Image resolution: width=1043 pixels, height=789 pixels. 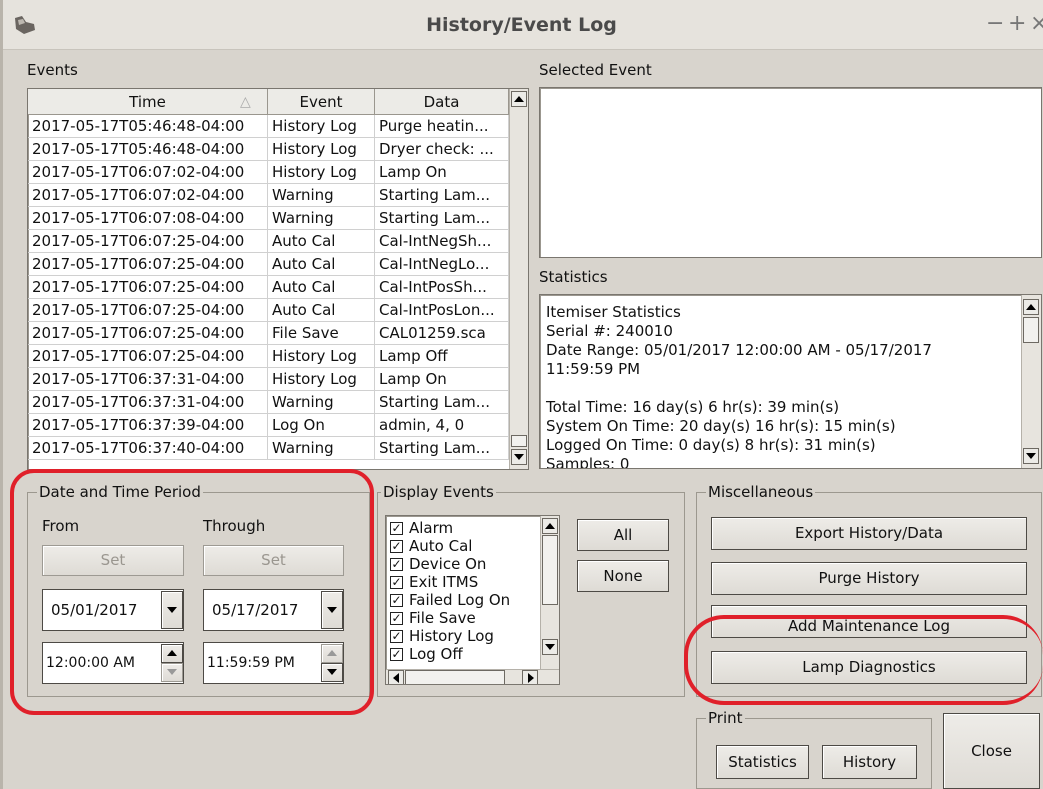 What do you see at coordinates (863, 660) in the screenshot?
I see `annotation-highlight-lamp-diagnostics` at bounding box center [863, 660].